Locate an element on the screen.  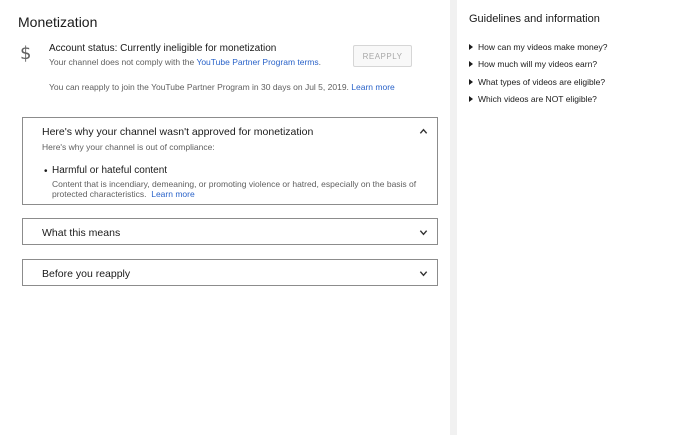
reason-title: Harmful or hateful content is located at coordinates (110, 170).